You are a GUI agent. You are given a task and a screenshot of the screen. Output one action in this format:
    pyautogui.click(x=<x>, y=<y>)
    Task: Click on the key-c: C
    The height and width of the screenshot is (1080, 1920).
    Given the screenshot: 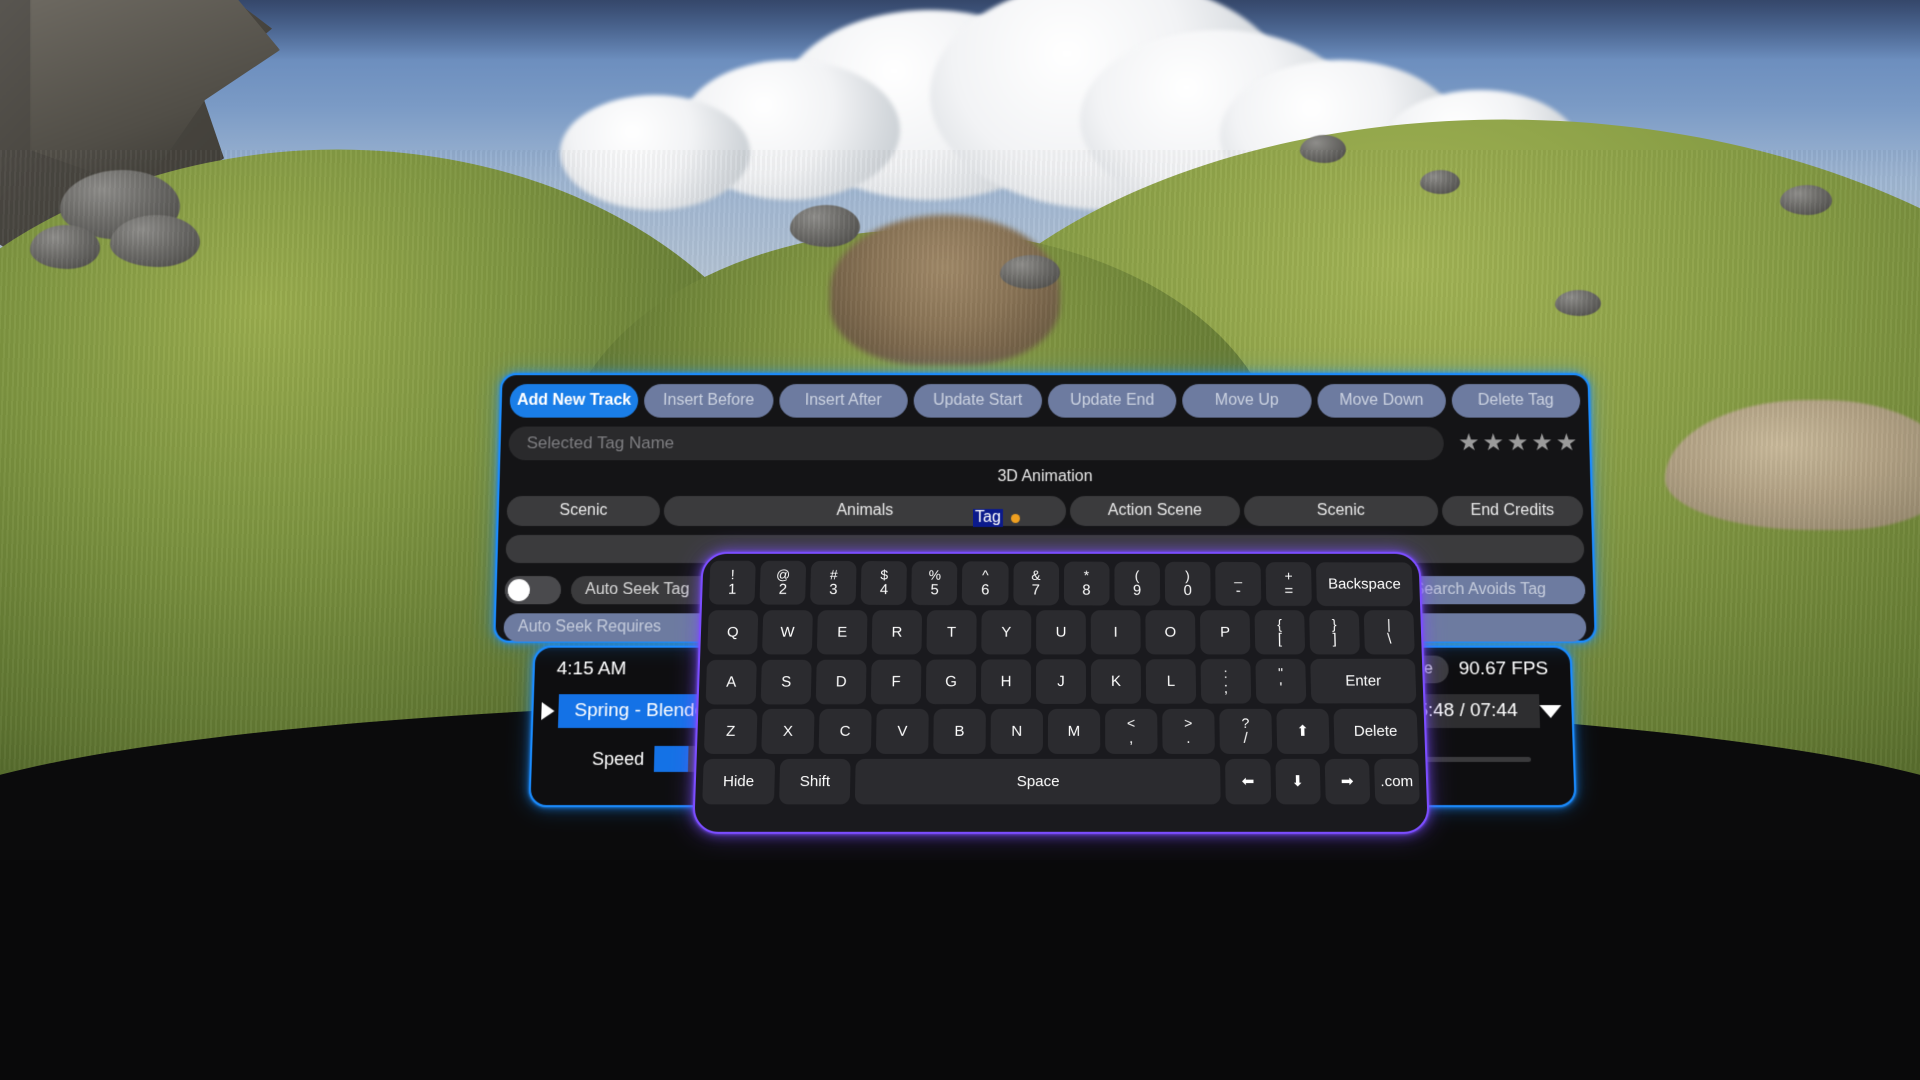 What is the action you would take?
    pyautogui.click(x=845, y=731)
    